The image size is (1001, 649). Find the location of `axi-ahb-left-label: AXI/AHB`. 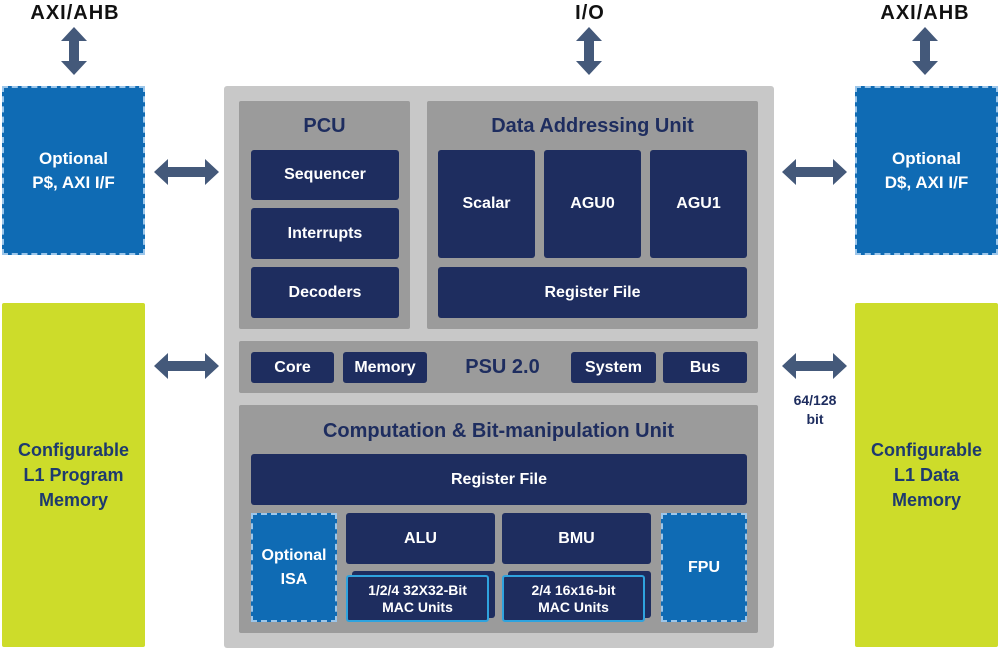

axi-ahb-left-label: AXI/AHB is located at coordinates (75, 12).